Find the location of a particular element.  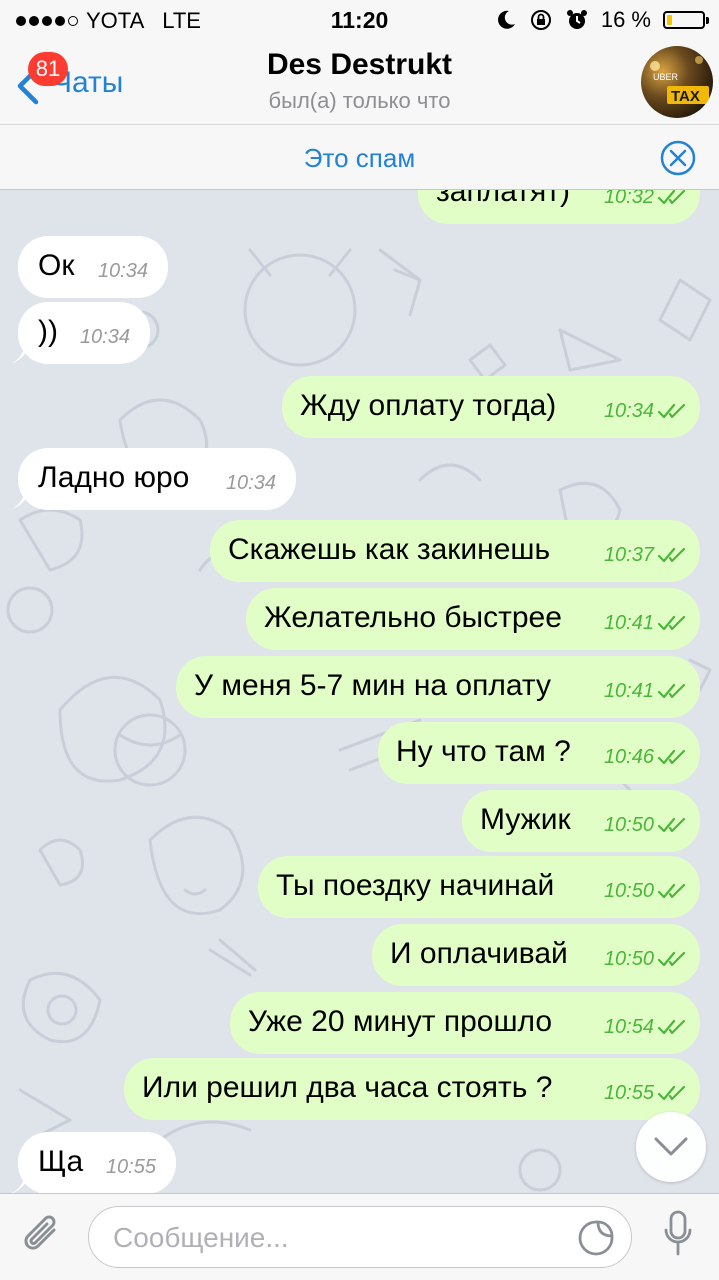

avatar-text-main: TAX is located at coordinates (685, 96).